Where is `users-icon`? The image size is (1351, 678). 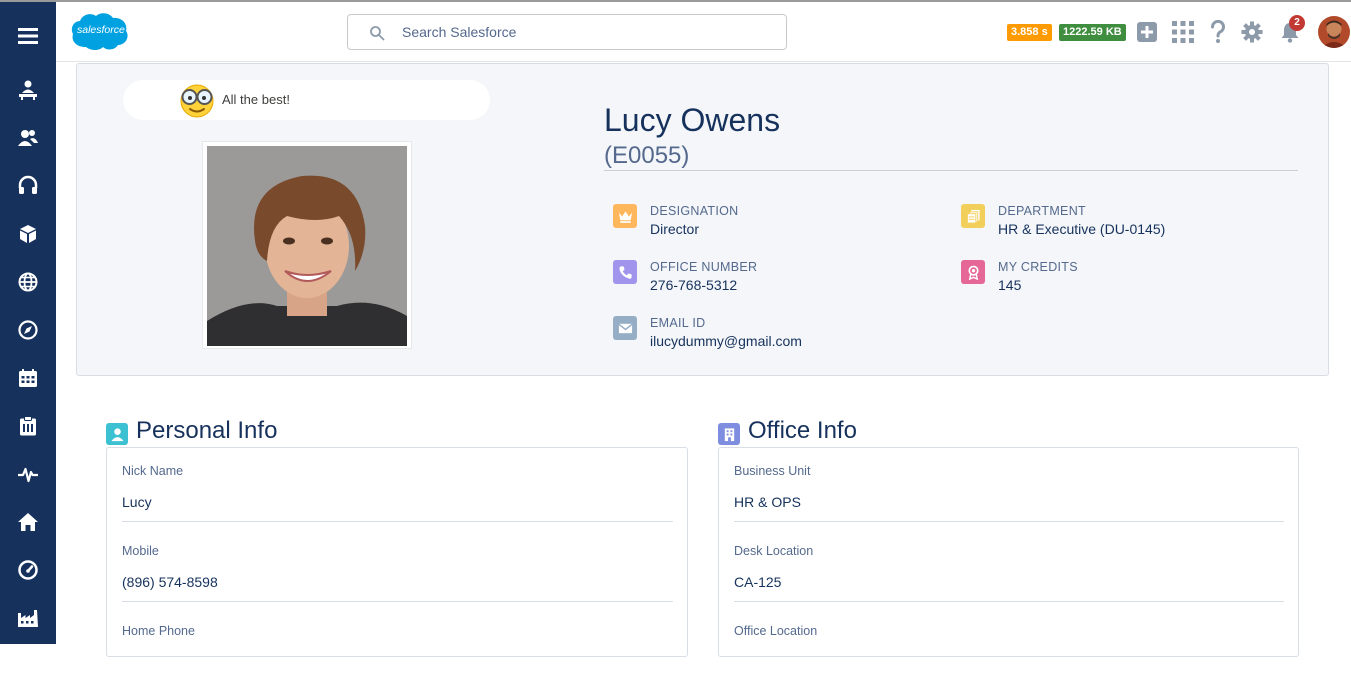
users-icon is located at coordinates (28, 138).